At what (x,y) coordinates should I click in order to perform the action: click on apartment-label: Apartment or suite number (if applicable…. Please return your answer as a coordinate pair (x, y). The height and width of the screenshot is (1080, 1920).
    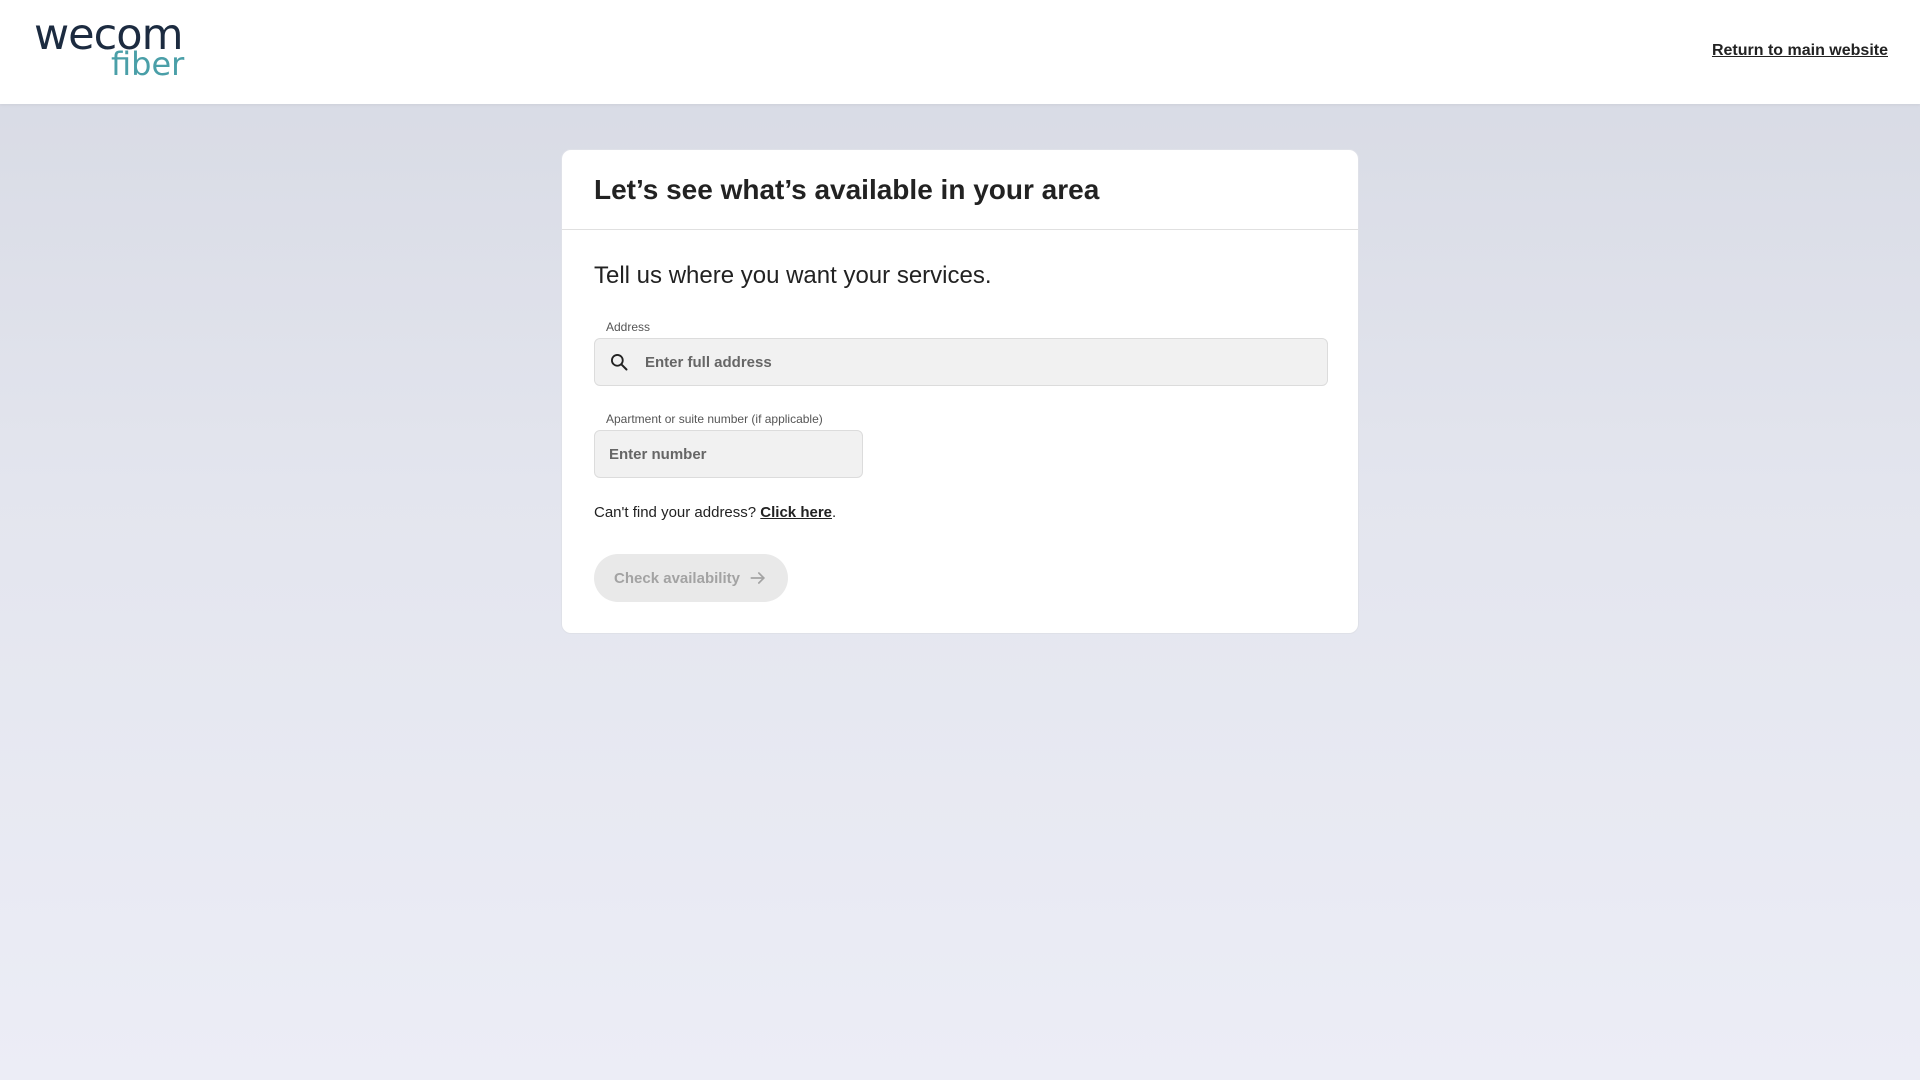
    Looking at the image, I should click on (714, 419).